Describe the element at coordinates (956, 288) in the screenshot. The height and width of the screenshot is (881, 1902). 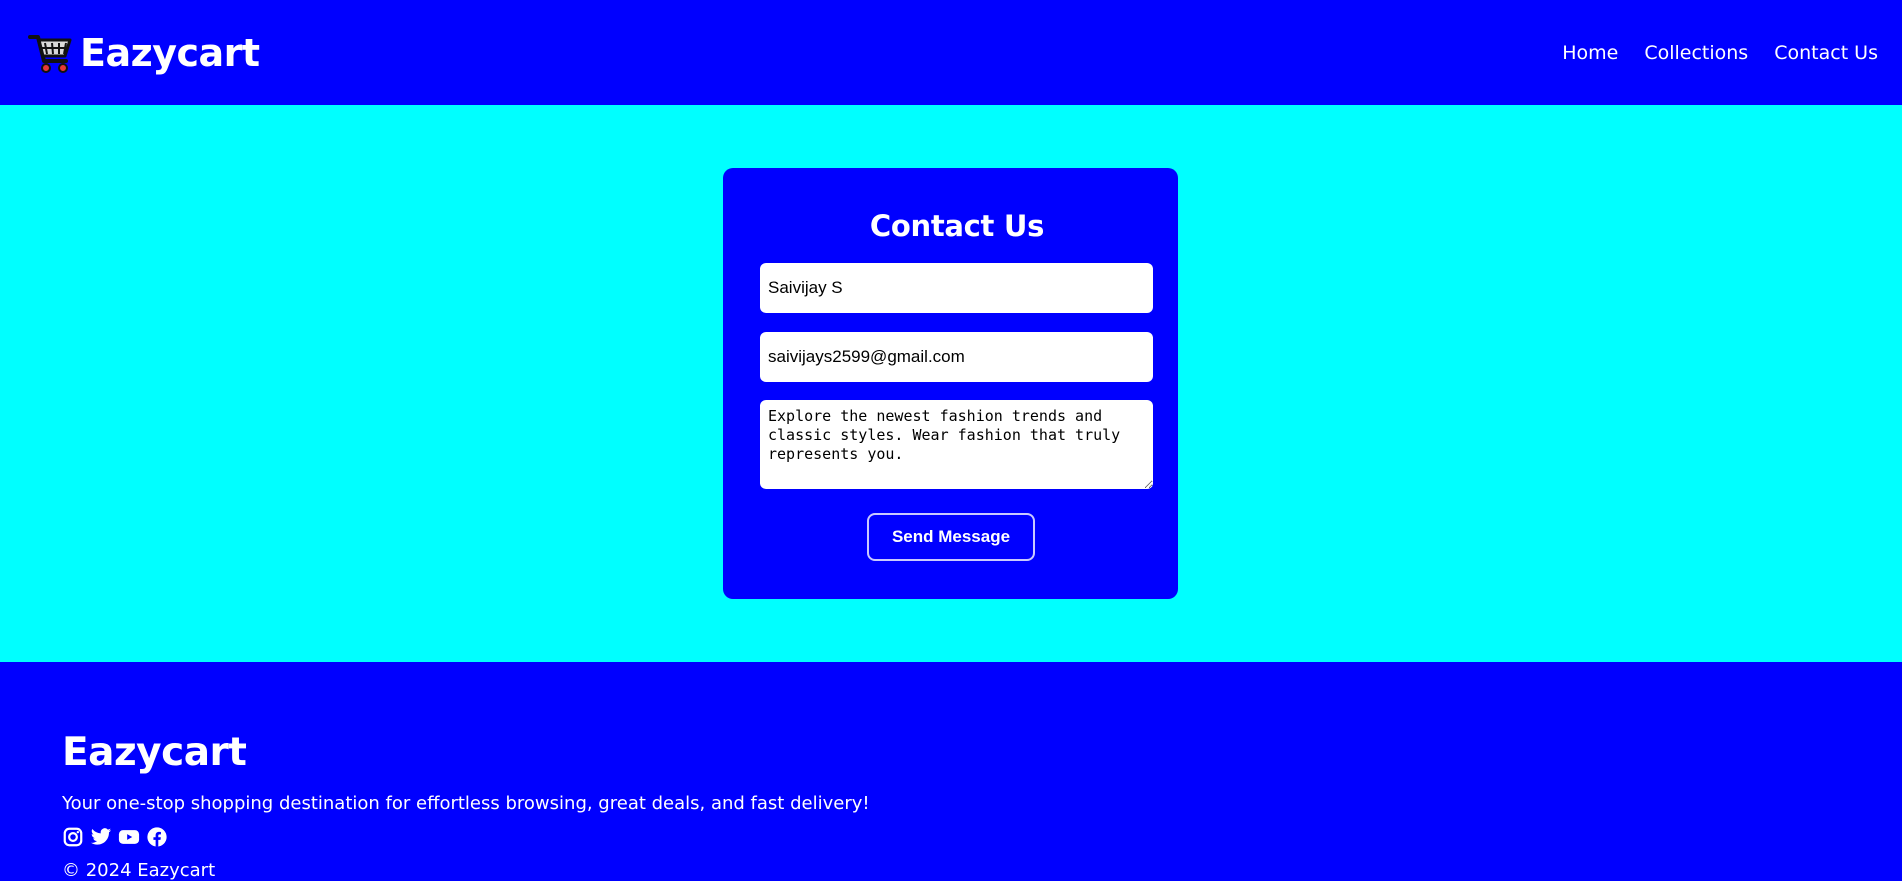
I see `name-input` at that location.